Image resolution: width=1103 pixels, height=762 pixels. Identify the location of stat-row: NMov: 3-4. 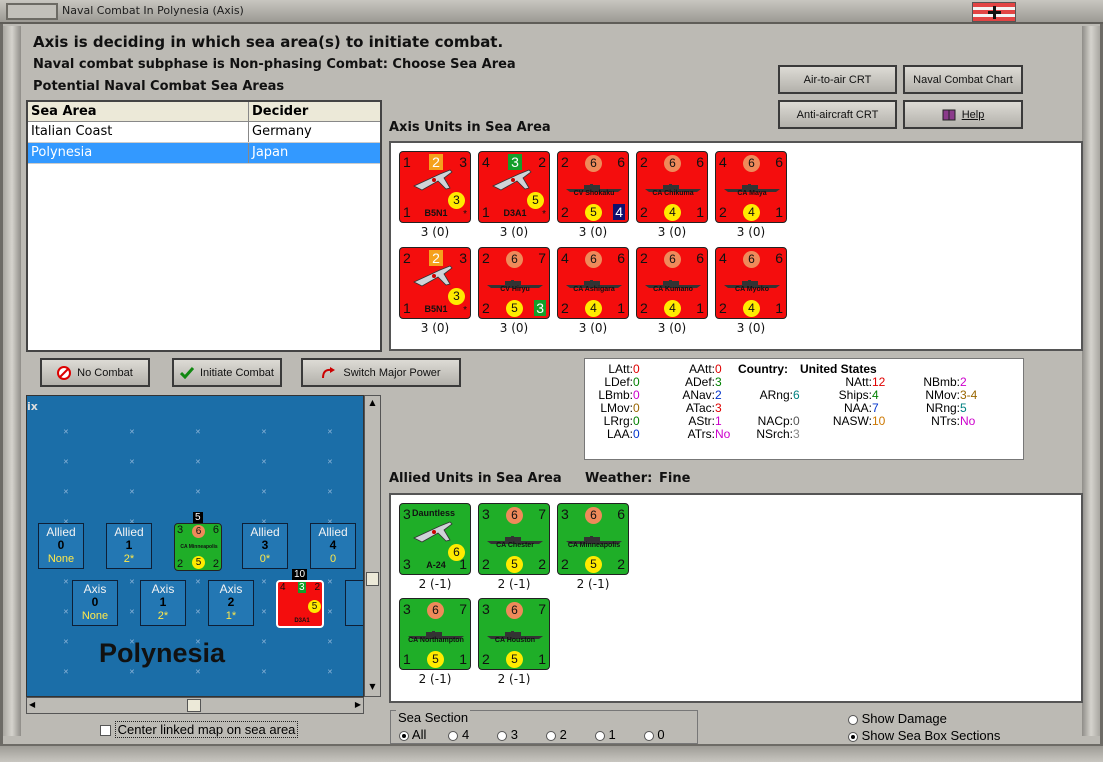
(948, 395).